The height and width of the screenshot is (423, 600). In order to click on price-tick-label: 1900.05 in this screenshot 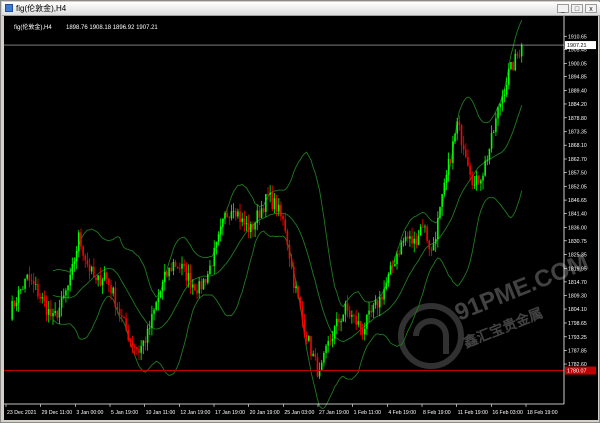, I will do `click(577, 64)`.